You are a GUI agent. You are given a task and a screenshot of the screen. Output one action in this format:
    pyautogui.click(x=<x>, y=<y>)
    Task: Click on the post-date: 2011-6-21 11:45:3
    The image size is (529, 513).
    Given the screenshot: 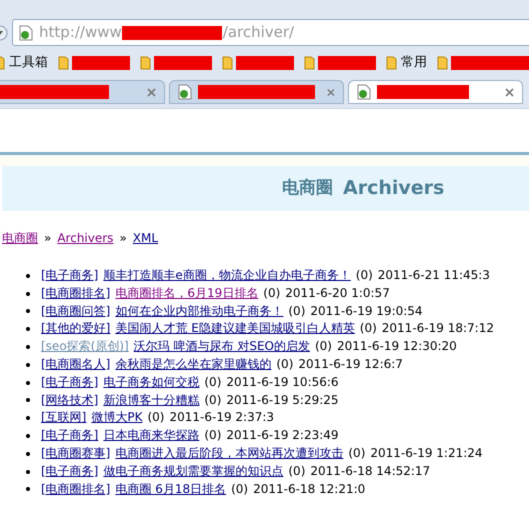 What is the action you would take?
    pyautogui.click(x=434, y=275)
    